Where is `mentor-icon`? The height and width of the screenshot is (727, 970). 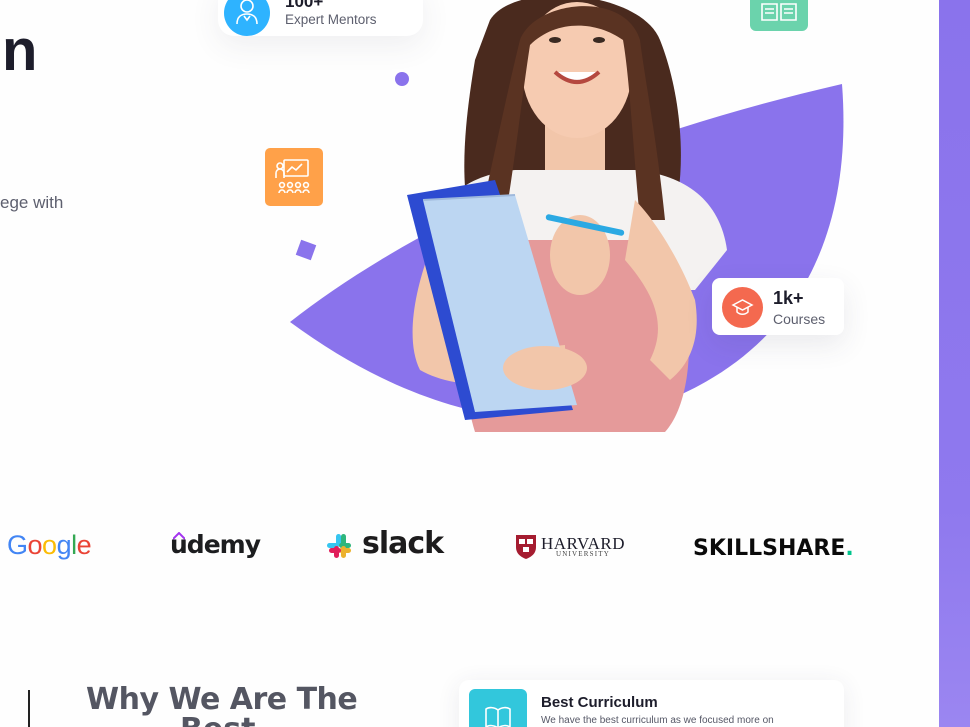 mentor-icon is located at coordinates (247, 18).